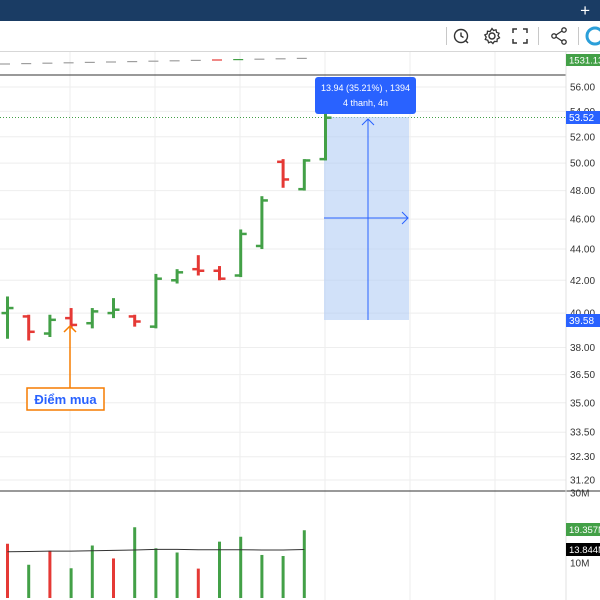 This screenshot has height=600, width=600. What do you see at coordinates (582, 250) in the screenshot?
I see `price-tick-label: 44.00` at bounding box center [582, 250].